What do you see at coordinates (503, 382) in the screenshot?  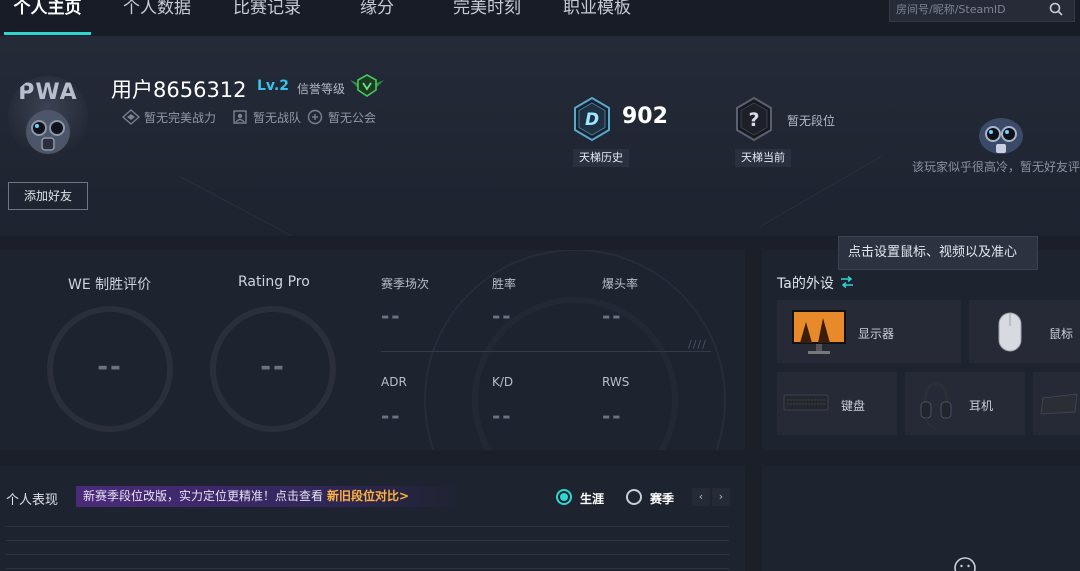 I see `metric-kd-label: K/D` at bounding box center [503, 382].